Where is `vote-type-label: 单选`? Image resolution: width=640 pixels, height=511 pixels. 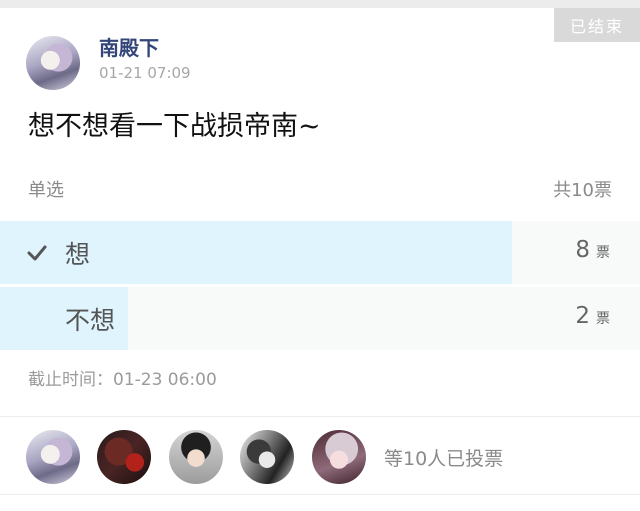 vote-type-label: 单选 is located at coordinates (46, 190).